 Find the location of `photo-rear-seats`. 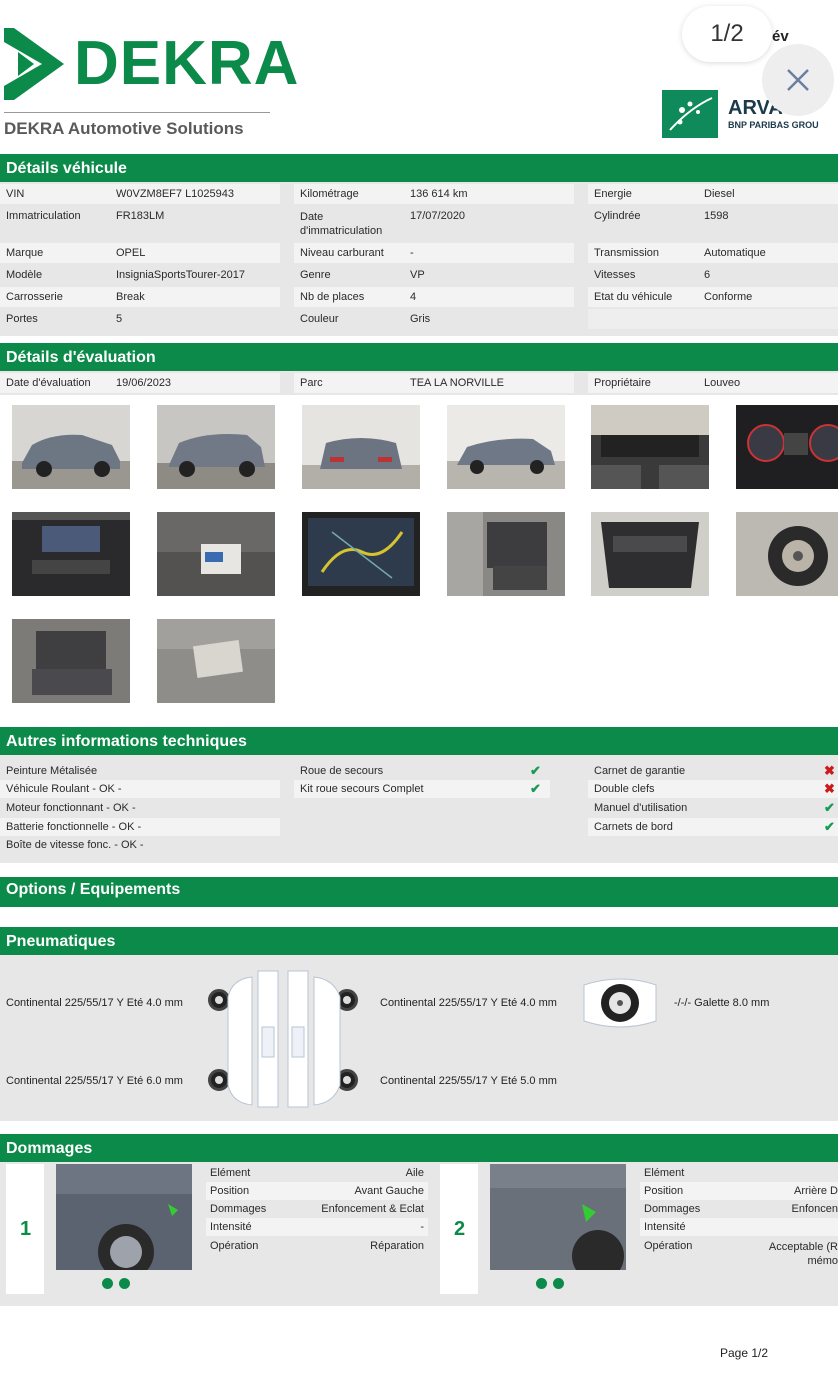

photo-rear-seats is located at coordinates (71, 661).